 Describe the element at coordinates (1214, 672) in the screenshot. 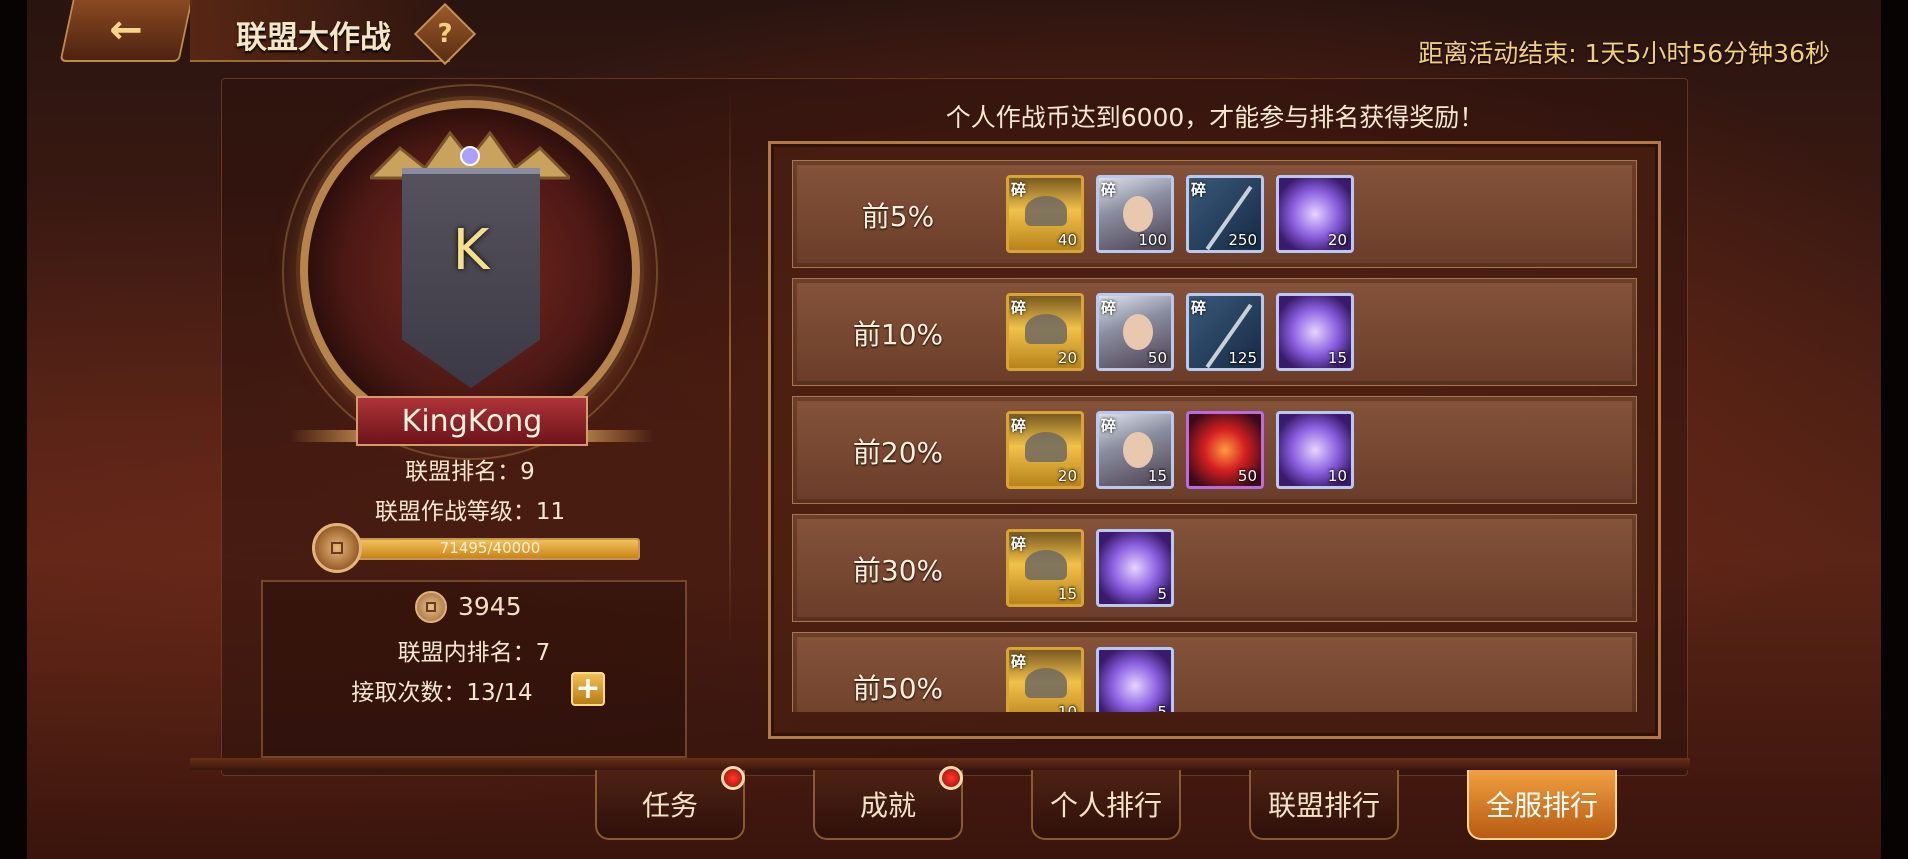

I see `reward-row: 前50% 碎 10 5` at that location.